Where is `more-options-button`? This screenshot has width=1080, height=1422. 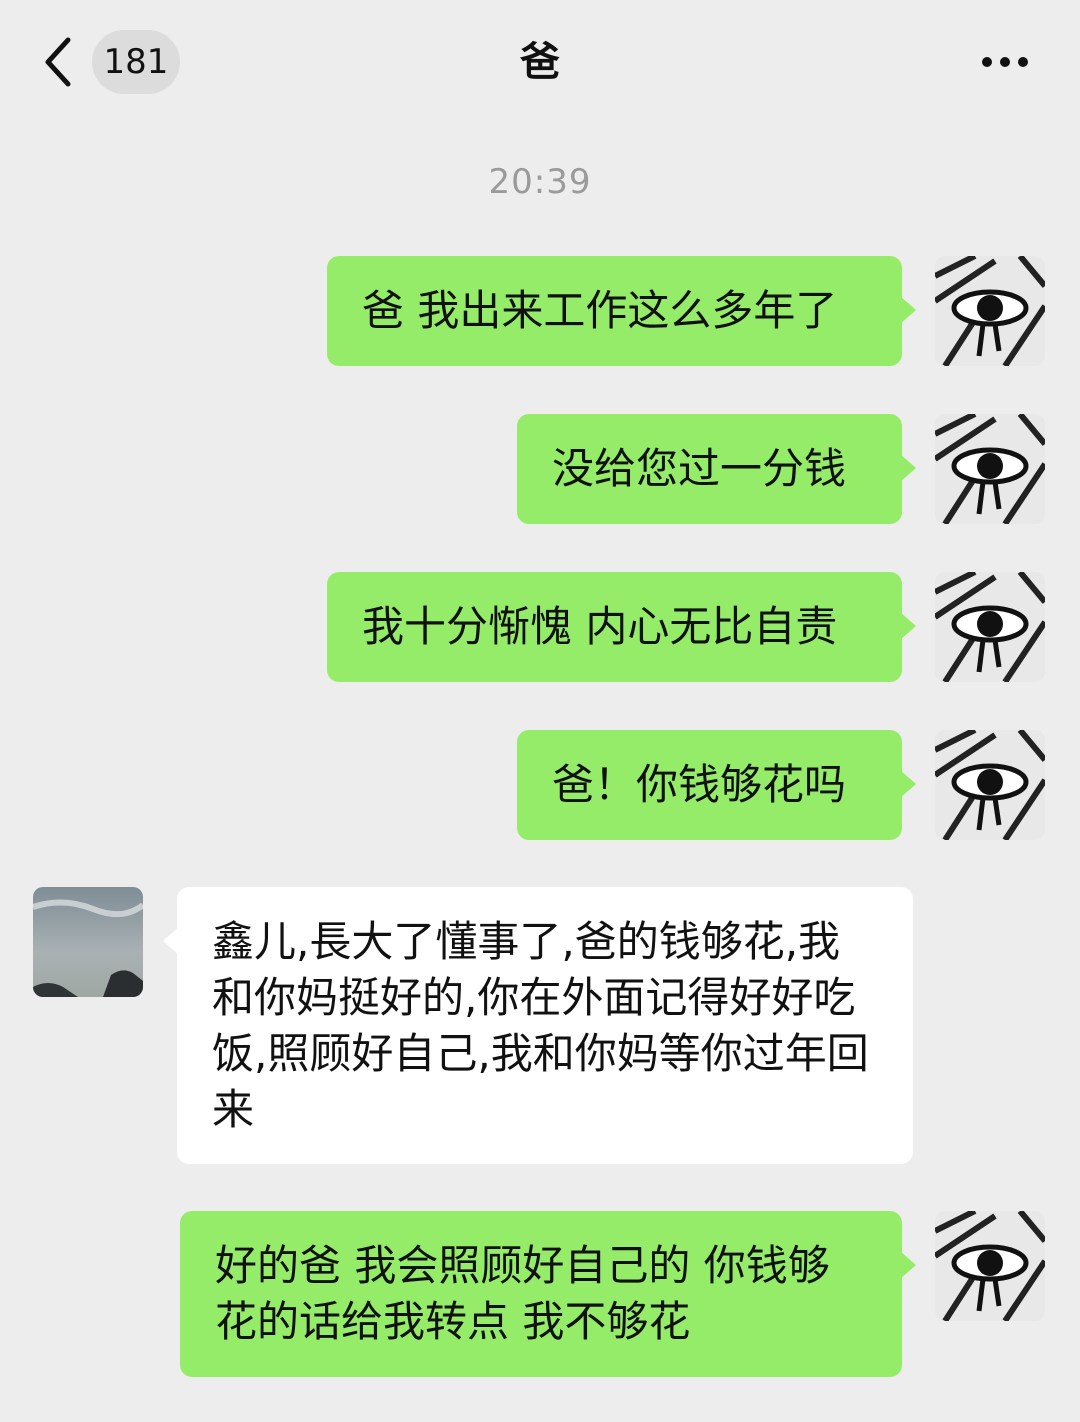
more-options-button is located at coordinates (1005, 62).